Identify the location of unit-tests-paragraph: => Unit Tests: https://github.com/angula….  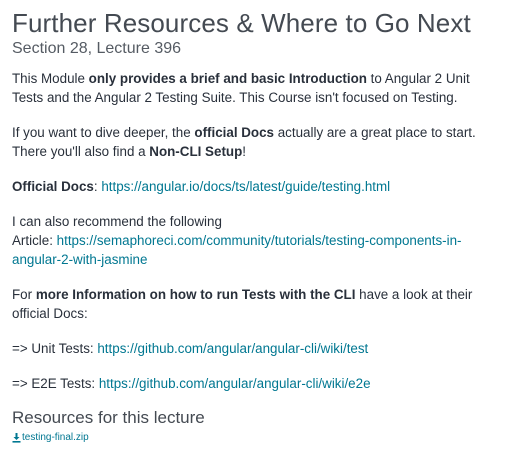
(254, 348).